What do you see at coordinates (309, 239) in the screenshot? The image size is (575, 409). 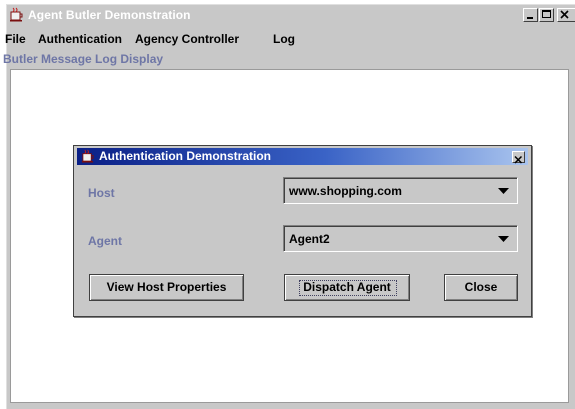 I see `agent-select-value: Agent2` at bounding box center [309, 239].